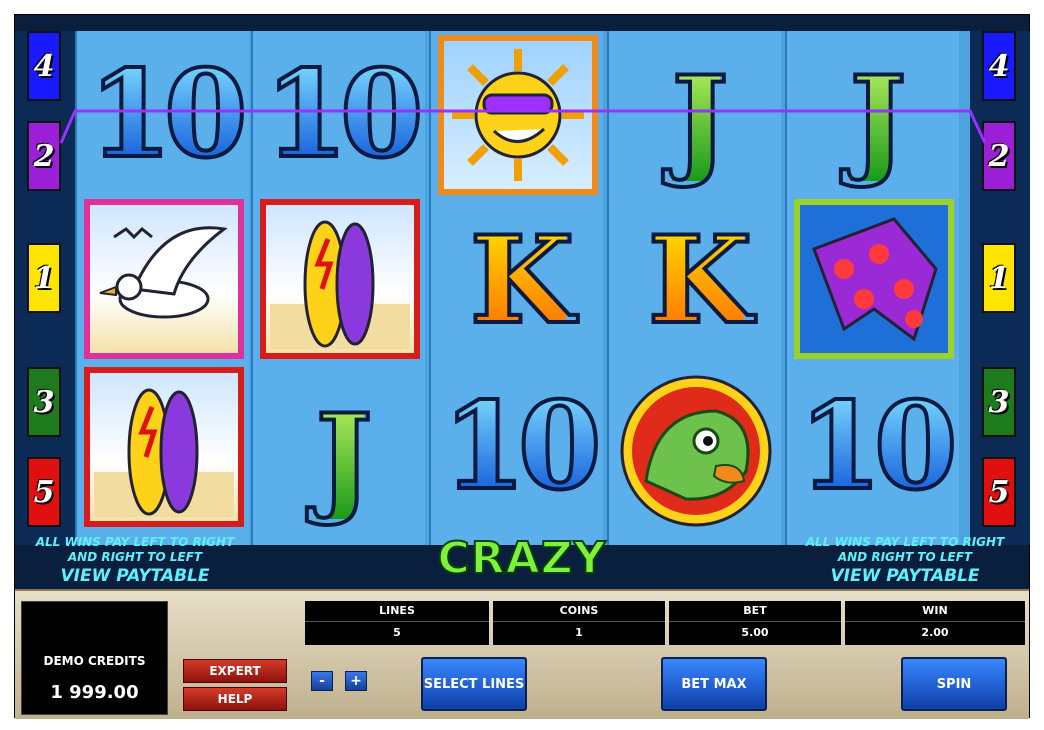  Describe the element at coordinates (714, 684) in the screenshot. I see `bet-max-button: BET MAX` at that location.